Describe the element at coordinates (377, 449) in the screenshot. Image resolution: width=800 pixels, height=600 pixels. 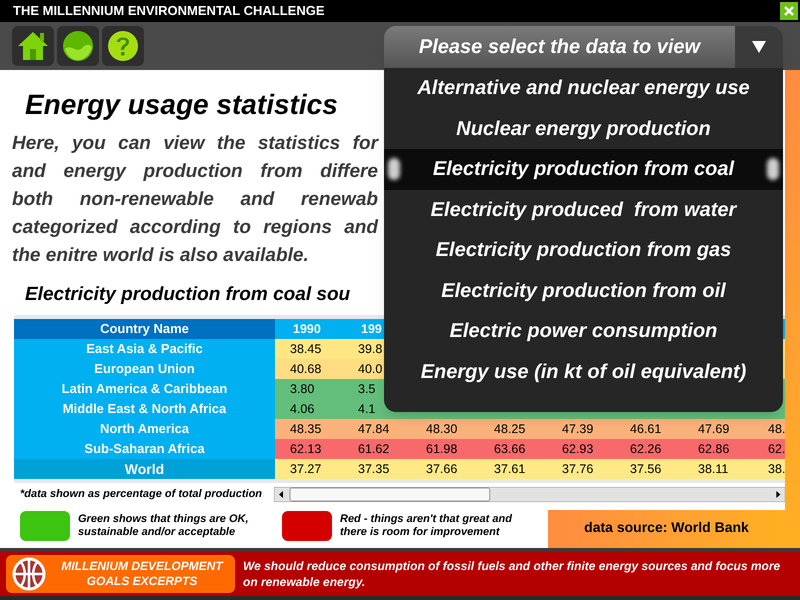
I see `table-cell: 61.62` at that location.